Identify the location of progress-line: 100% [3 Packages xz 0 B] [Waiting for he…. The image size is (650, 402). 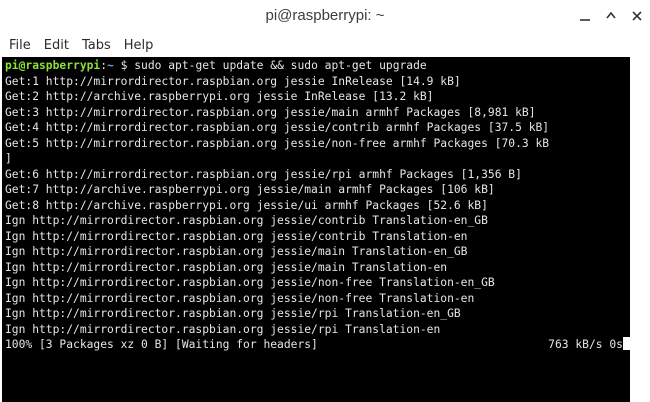
(316, 345).